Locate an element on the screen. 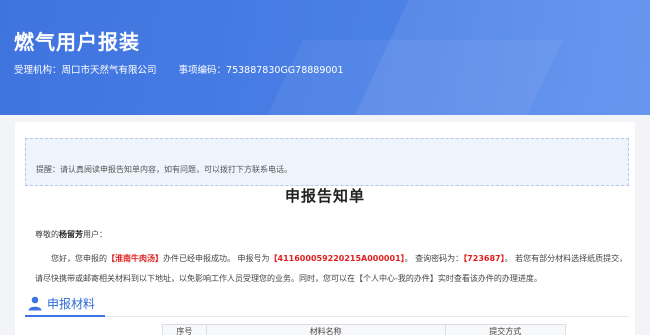  application-number: 【411600059220215A000001】 is located at coordinates (337, 258).